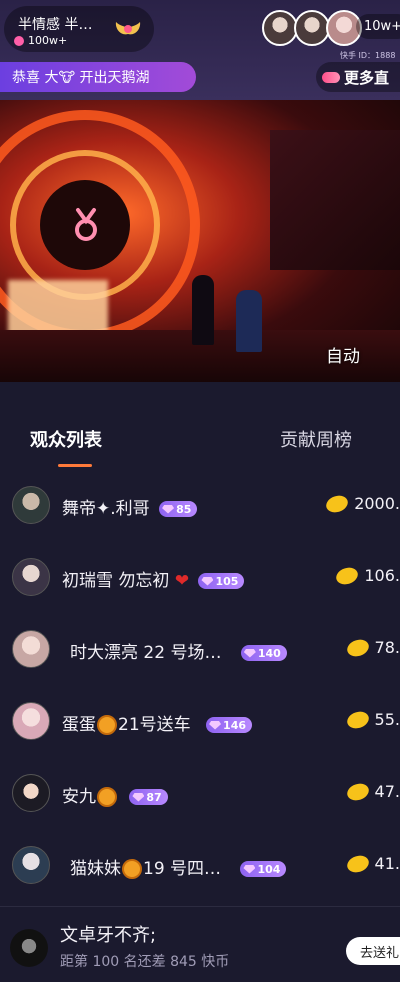  I want to click on viewer-name-text: 猫妹妹, so click(95, 869).